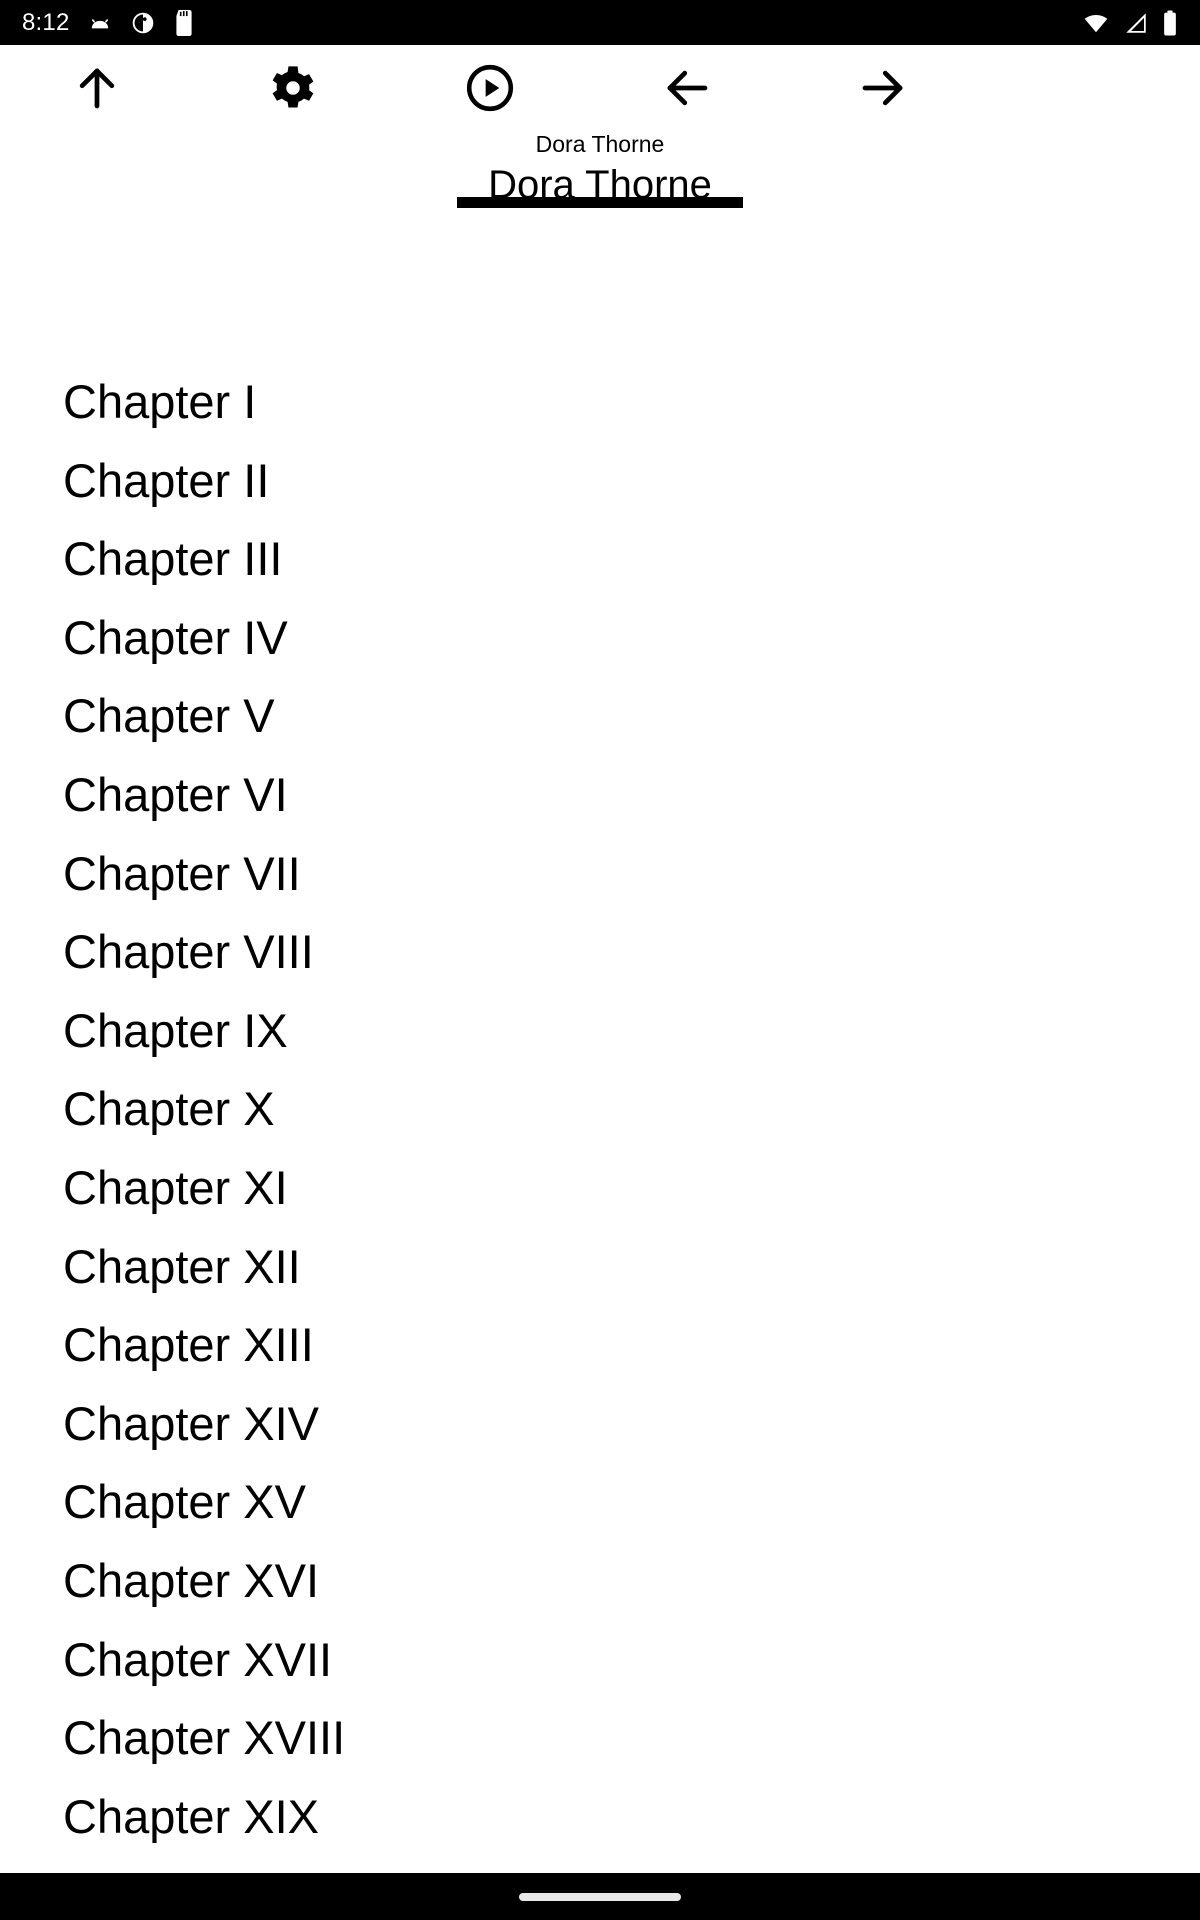 The width and height of the screenshot is (1200, 1920). Describe the element at coordinates (183, 22) in the screenshot. I see `sd-card-icon` at that location.